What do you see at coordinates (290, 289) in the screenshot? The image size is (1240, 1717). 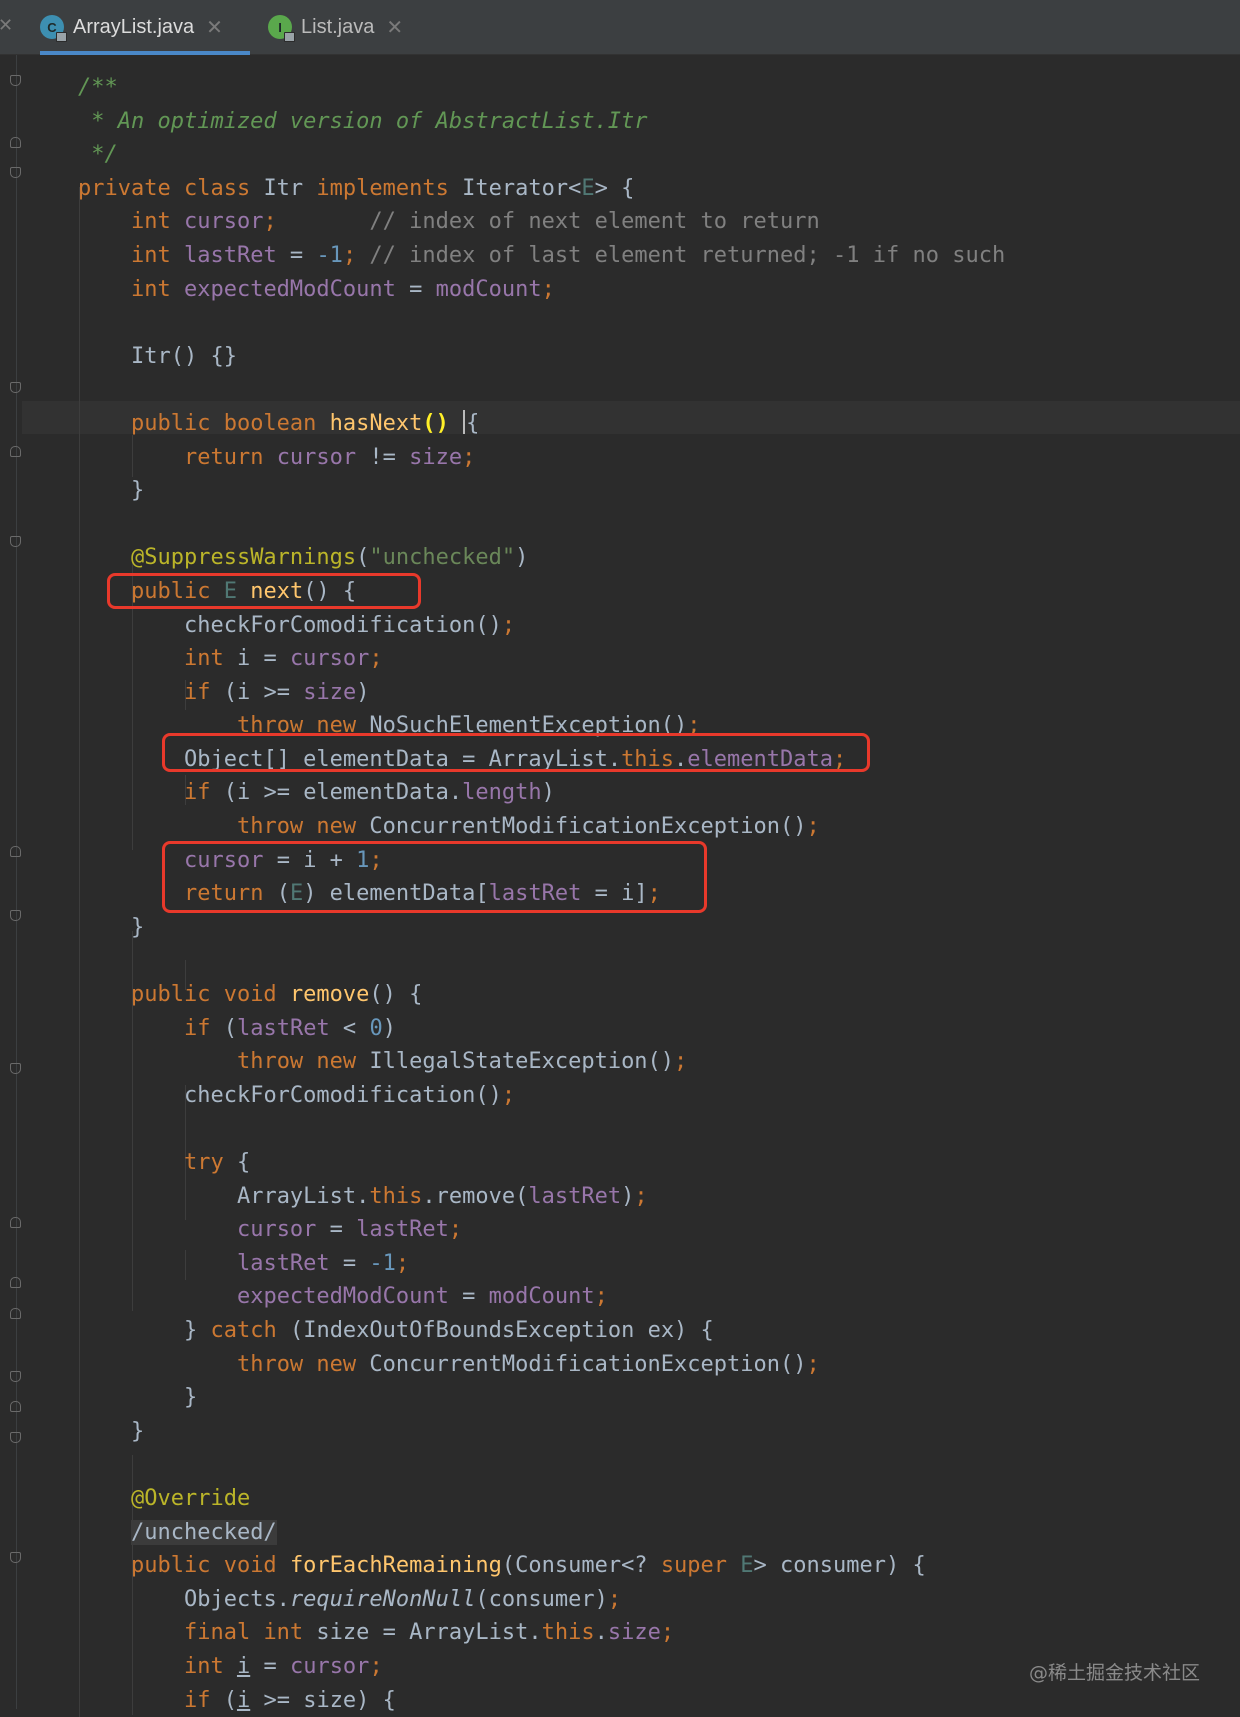 I see `field-name: expectedModCount` at bounding box center [290, 289].